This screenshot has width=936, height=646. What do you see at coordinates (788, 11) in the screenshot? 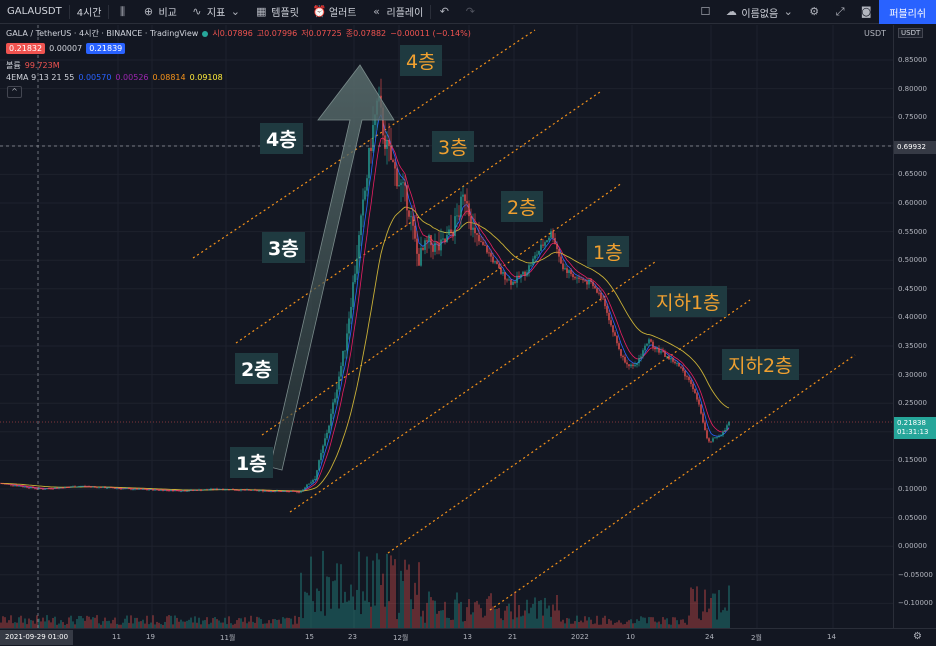
I see `chevron-down-icon: ⌄` at bounding box center [788, 11].